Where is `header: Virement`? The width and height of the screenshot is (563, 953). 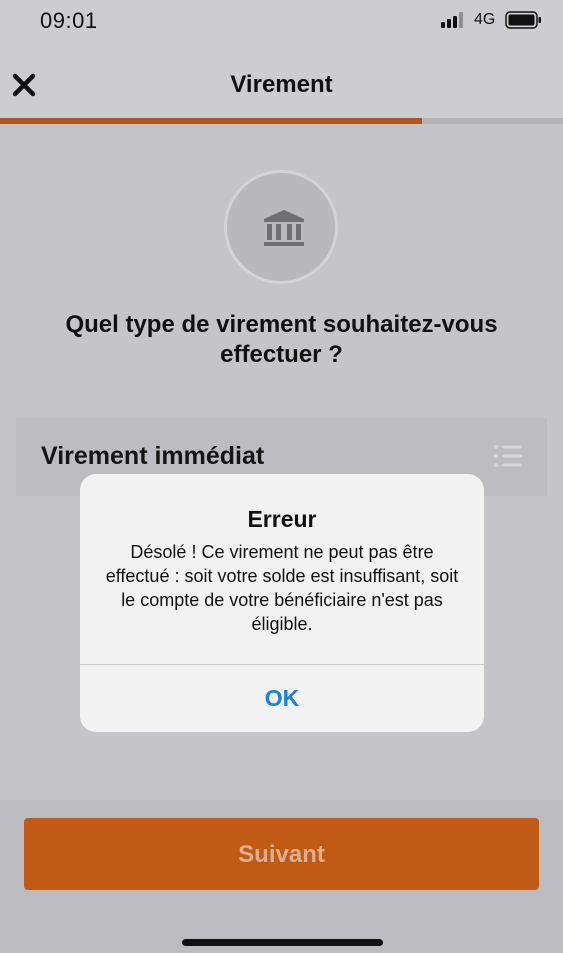 header: Virement is located at coordinates (281, 82).